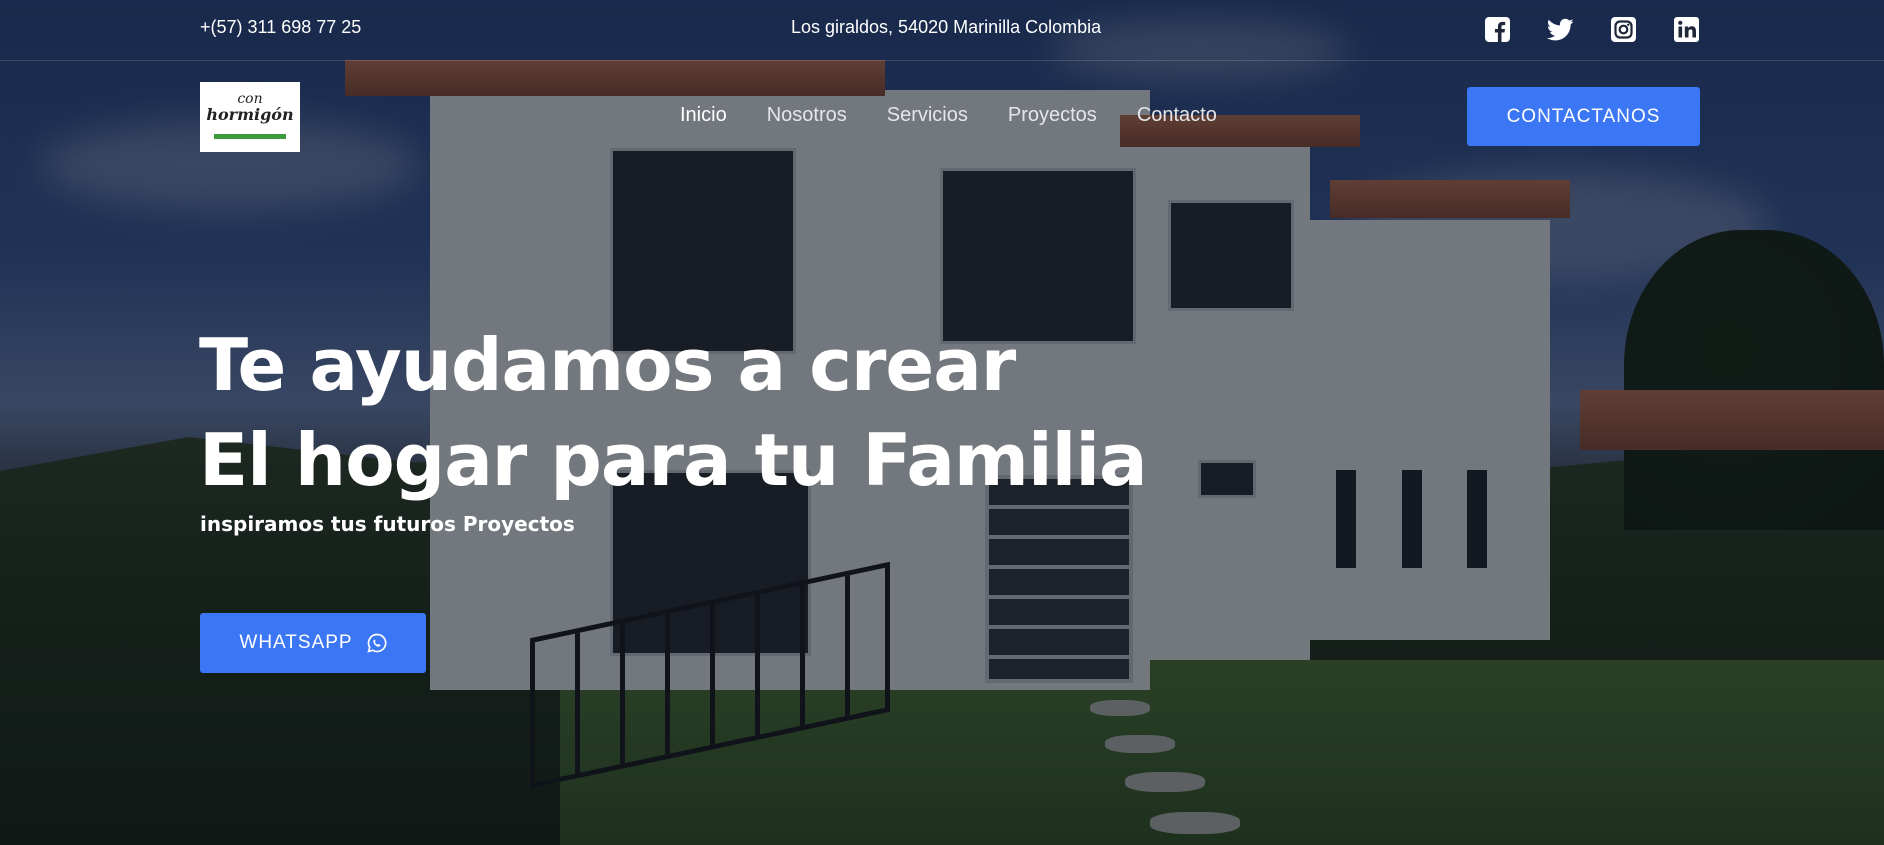 This screenshot has width=1884, height=845. What do you see at coordinates (280, 27) in the screenshot?
I see `phone-number: +(57) 311 698 77 25` at bounding box center [280, 27].